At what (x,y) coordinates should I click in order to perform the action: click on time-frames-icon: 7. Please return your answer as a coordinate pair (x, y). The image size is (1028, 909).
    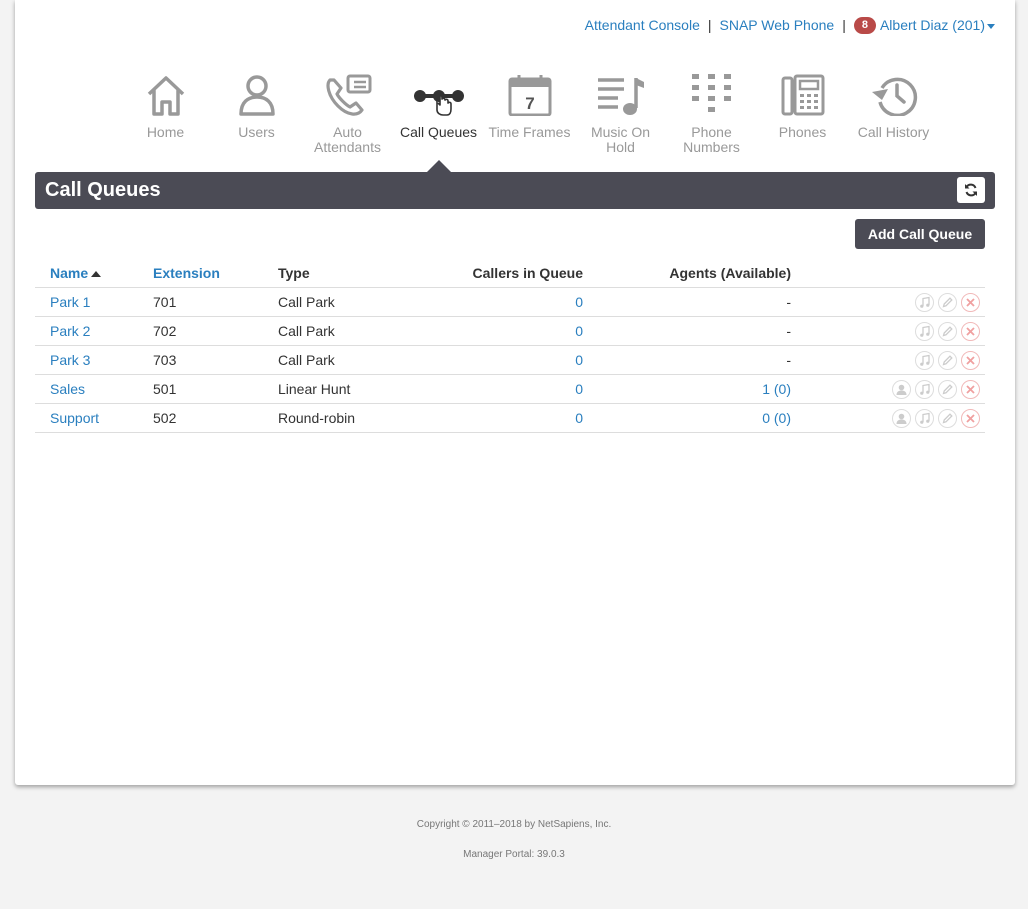
    Looking at the image, I should click on (529, 94).